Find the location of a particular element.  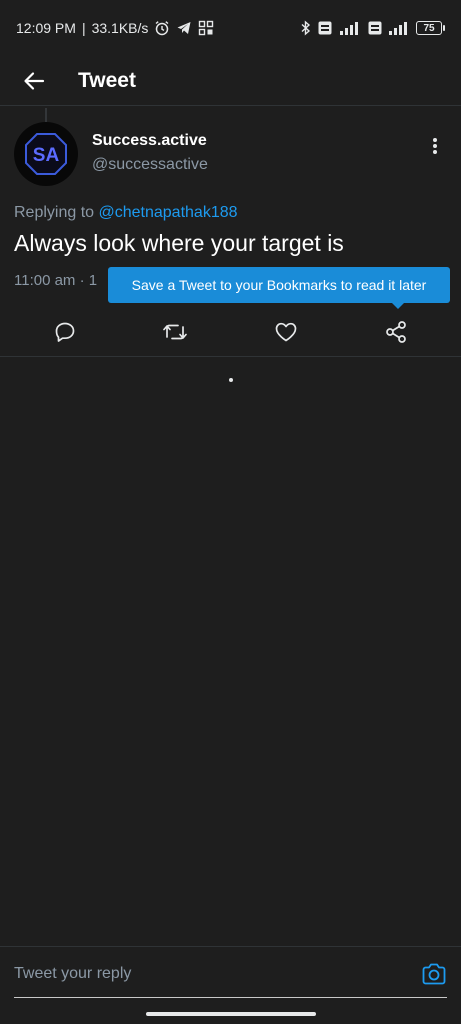

top-app-bar: Tweet is located at coordinates (230, 81).